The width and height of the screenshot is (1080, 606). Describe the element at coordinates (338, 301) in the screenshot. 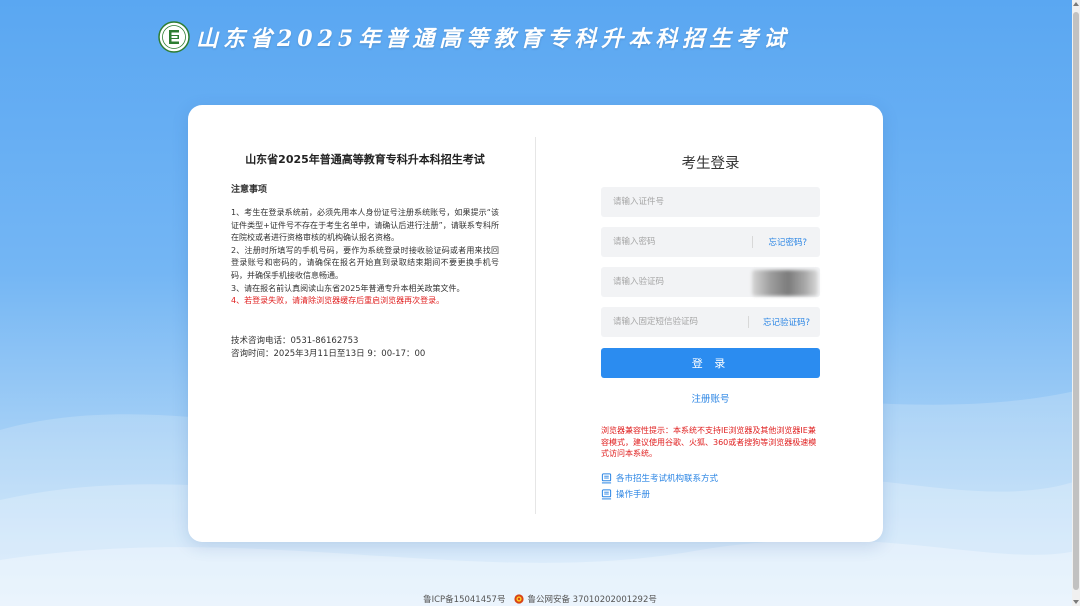

I see `notice-item-warning: 4、若登录失败，请清除浏览器缓存后重启浏览器再次登录。` at that location.